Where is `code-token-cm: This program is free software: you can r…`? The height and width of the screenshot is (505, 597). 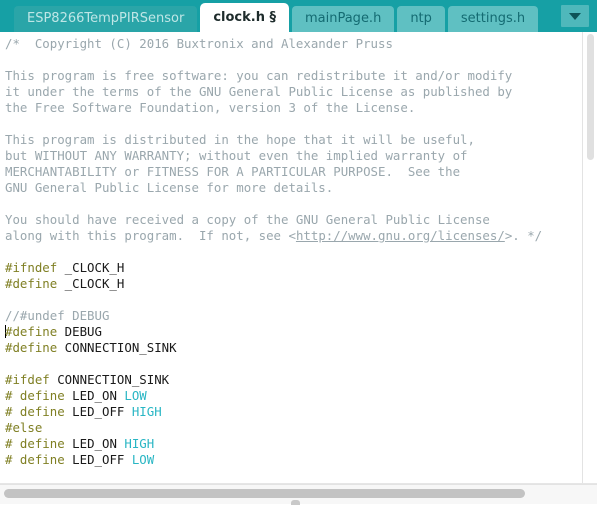
code-token-cm: This program is free software: you can r… is located at coordinates (259, 75).